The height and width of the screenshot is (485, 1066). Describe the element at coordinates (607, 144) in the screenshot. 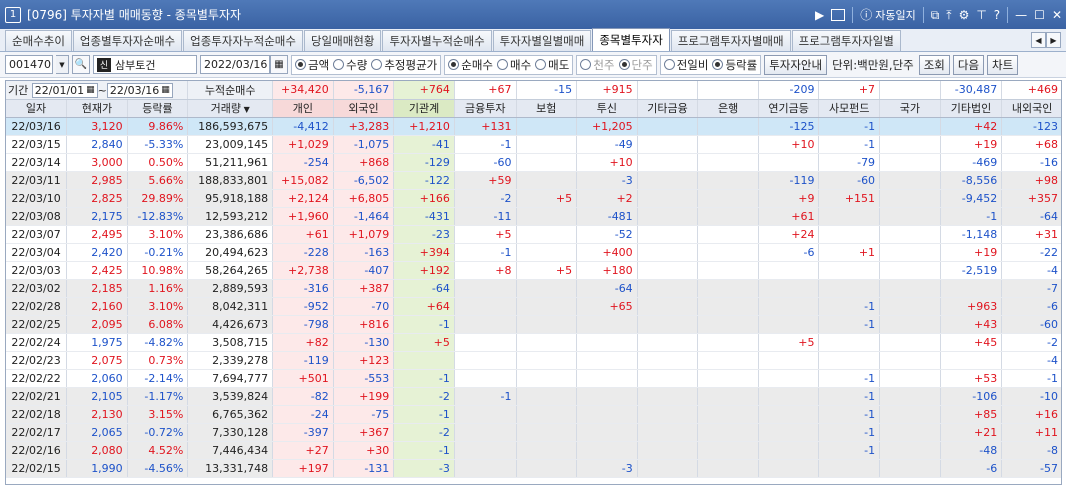

I see `table-cell: -49` at that location.